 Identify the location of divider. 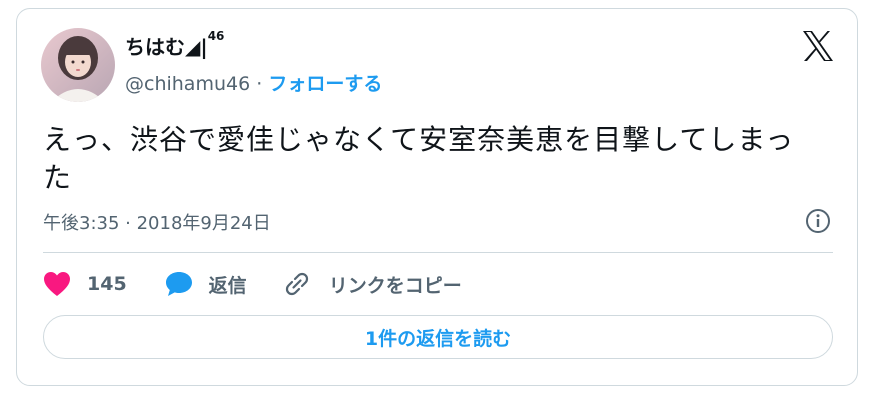
(438, 252).